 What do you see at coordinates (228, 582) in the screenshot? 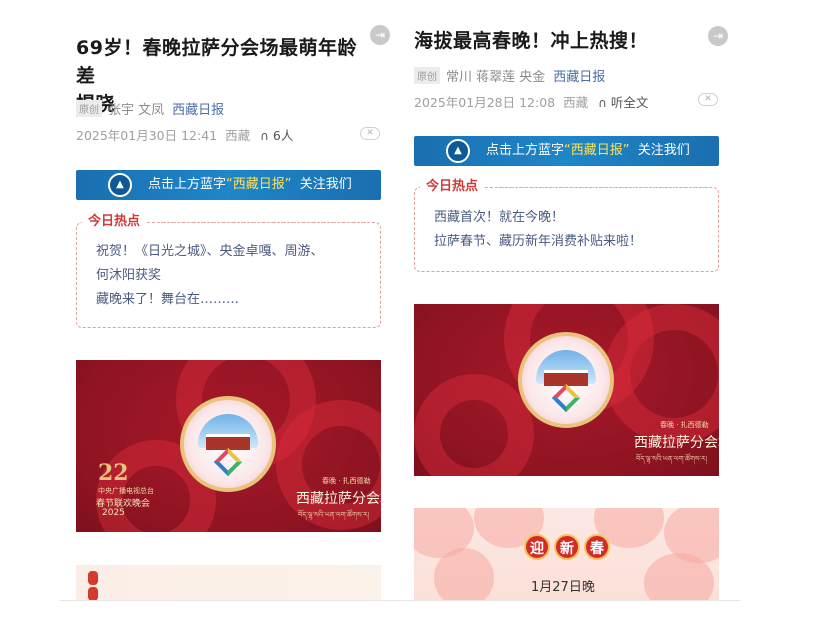
I see `next-image-preview` at bounding box center [228, 582].